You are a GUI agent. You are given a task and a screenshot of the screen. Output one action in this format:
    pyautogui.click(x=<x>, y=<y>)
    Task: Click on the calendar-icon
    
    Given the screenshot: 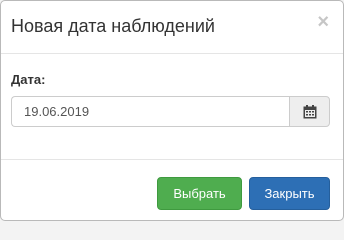 What is the action you would take?
    pyautogui.click(x=309, y=111)
    